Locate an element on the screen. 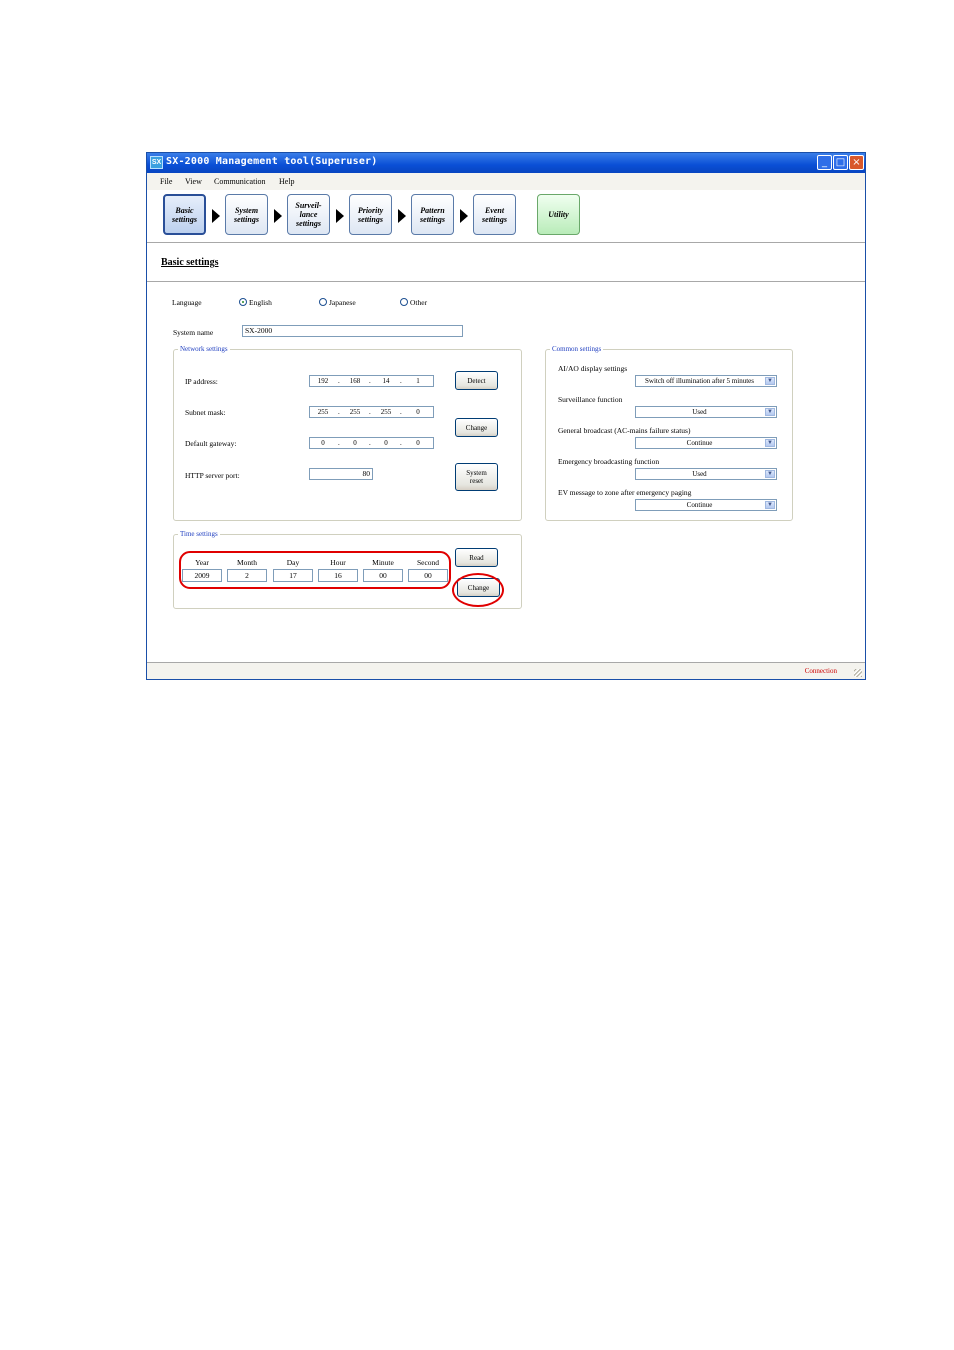 This screenshot has height=1350, width=954. surveillance-function-label: Surveillance function is located at coordinates (590, 399).